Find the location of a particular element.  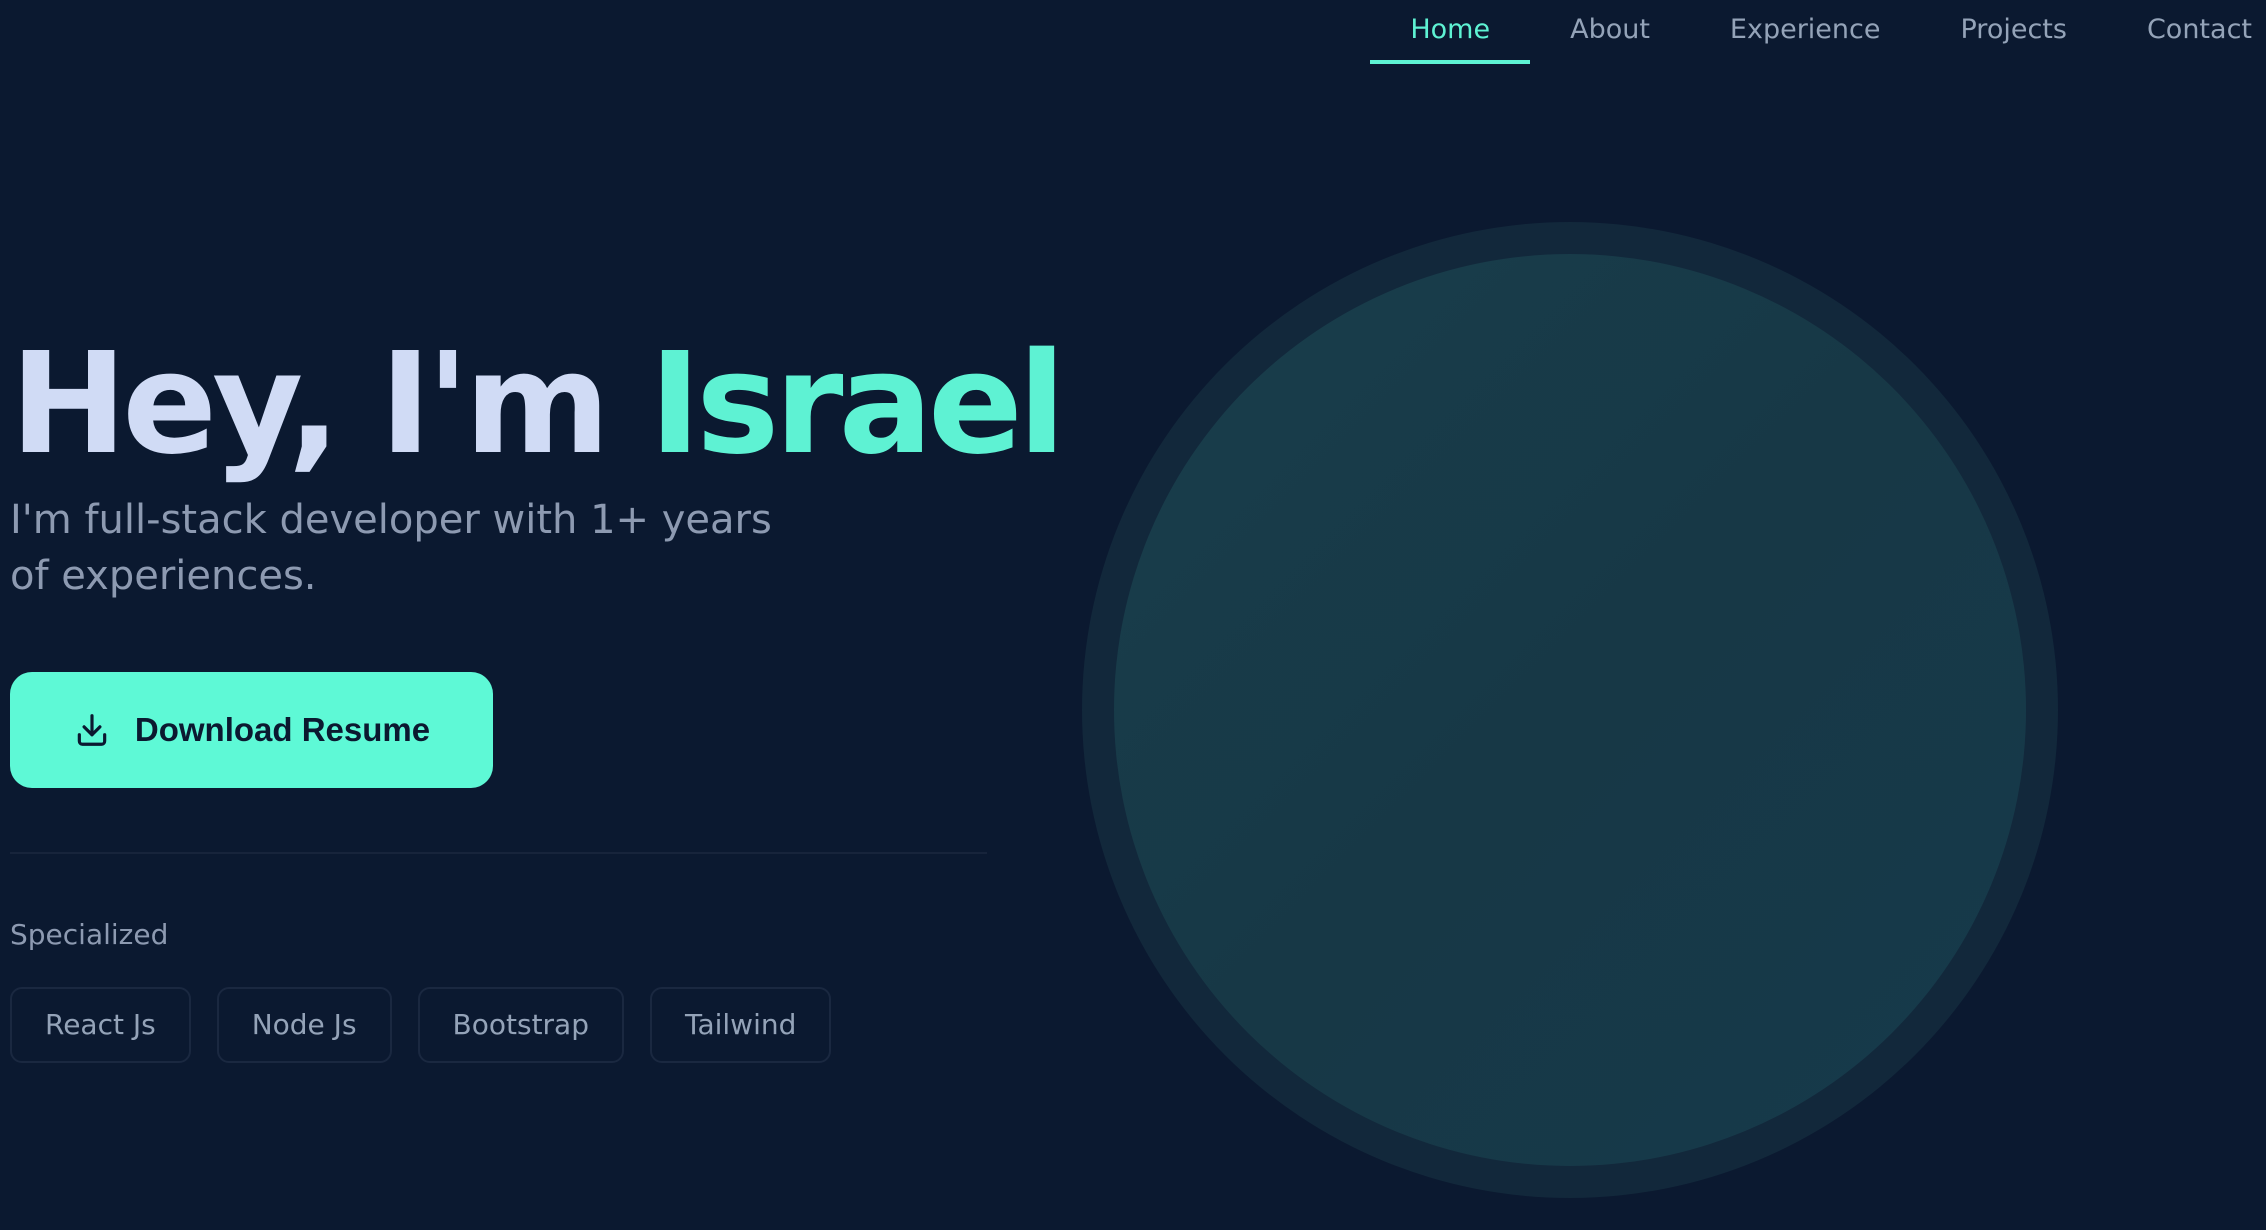

top-nav: Home About Experience Projects Contact is located at coordinates (1818, 33).